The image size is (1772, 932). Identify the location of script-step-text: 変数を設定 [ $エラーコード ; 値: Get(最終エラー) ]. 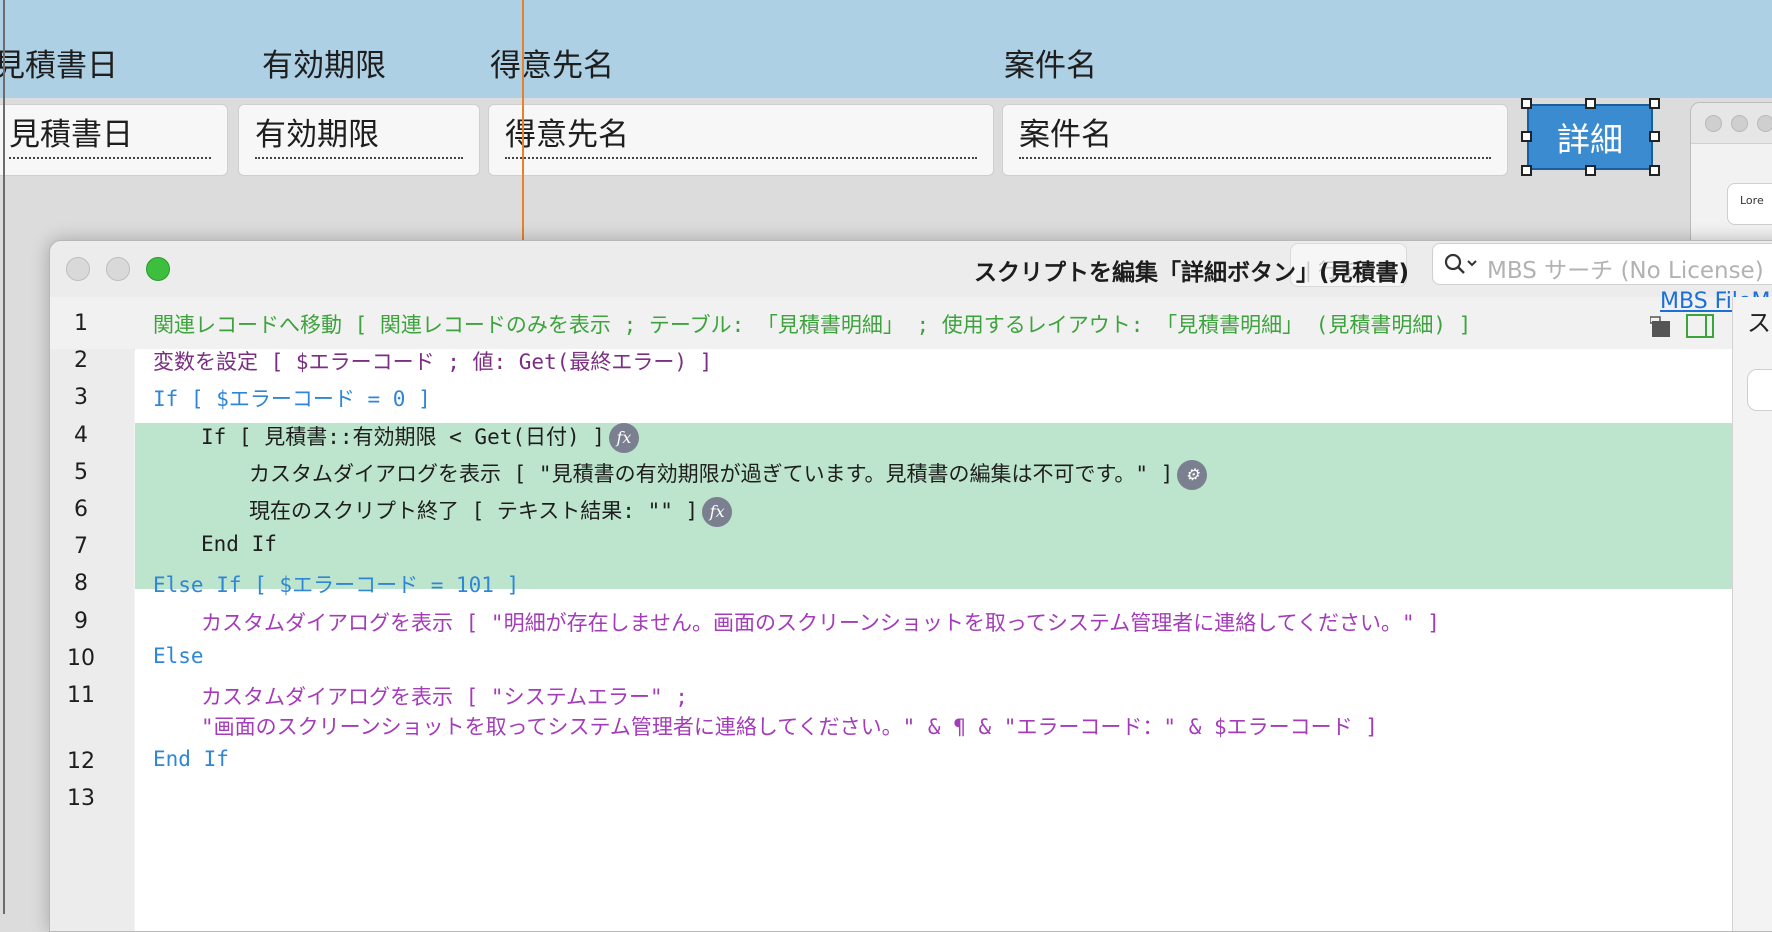
(433, 362).